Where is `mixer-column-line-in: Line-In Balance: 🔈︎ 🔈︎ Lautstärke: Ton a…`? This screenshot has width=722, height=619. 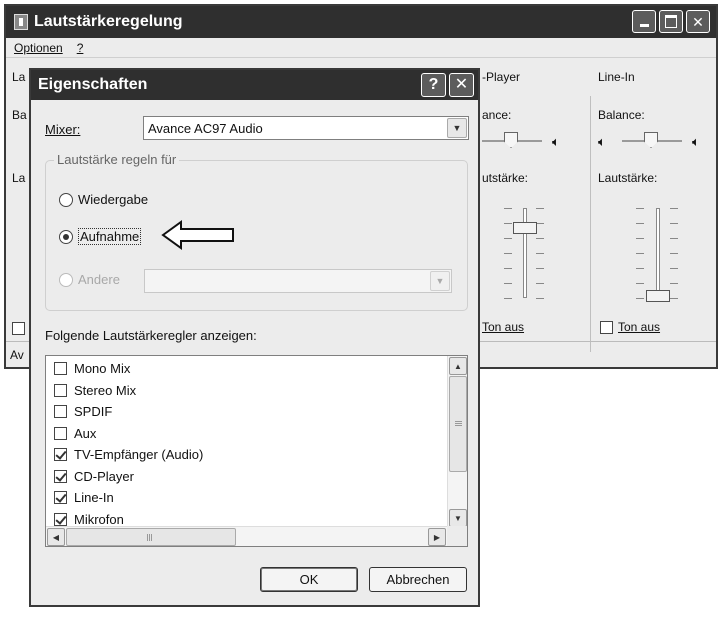
mixer-column-line-in: Line-In Balance: 🔈︎ 🔈︎ Lautstärke: Ton a… is located at coordinates (657, 198).